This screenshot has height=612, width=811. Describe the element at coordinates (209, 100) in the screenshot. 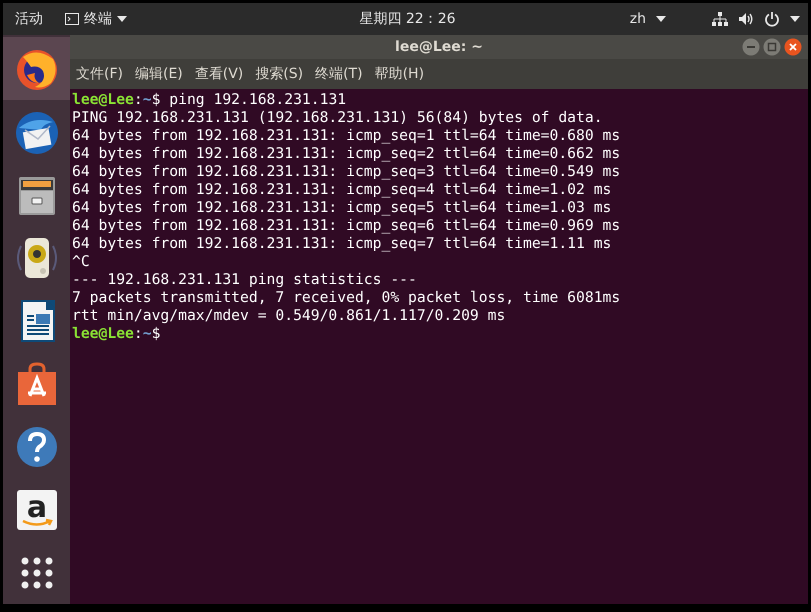

I see `terminal-line: lee@Lee:~$ ping 192.168.231.131` at that location.